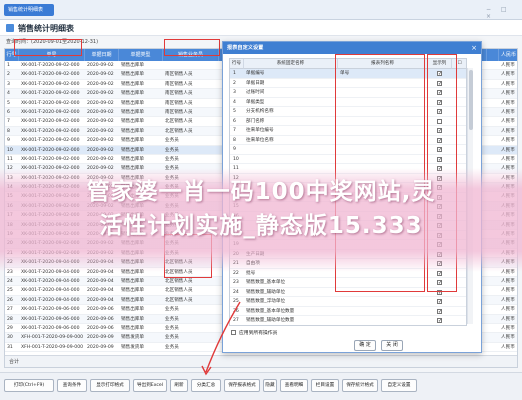 The image size is (522, 400). I want to click on grid-column-header, so click(493, 55).